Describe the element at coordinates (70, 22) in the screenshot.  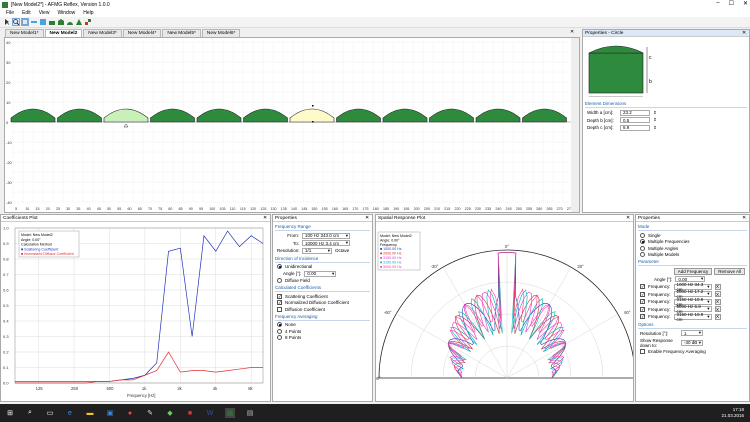
I see `shape-c-icon` at that location.